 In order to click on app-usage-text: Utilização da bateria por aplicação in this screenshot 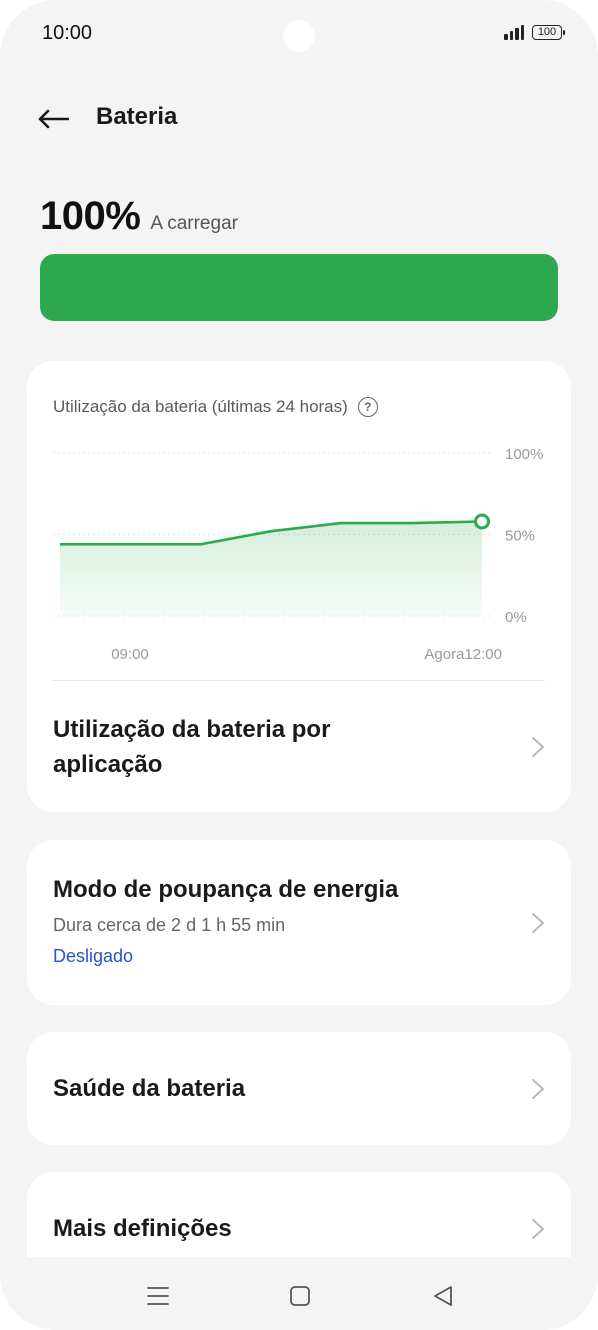, I will do `click(238, 747)`.